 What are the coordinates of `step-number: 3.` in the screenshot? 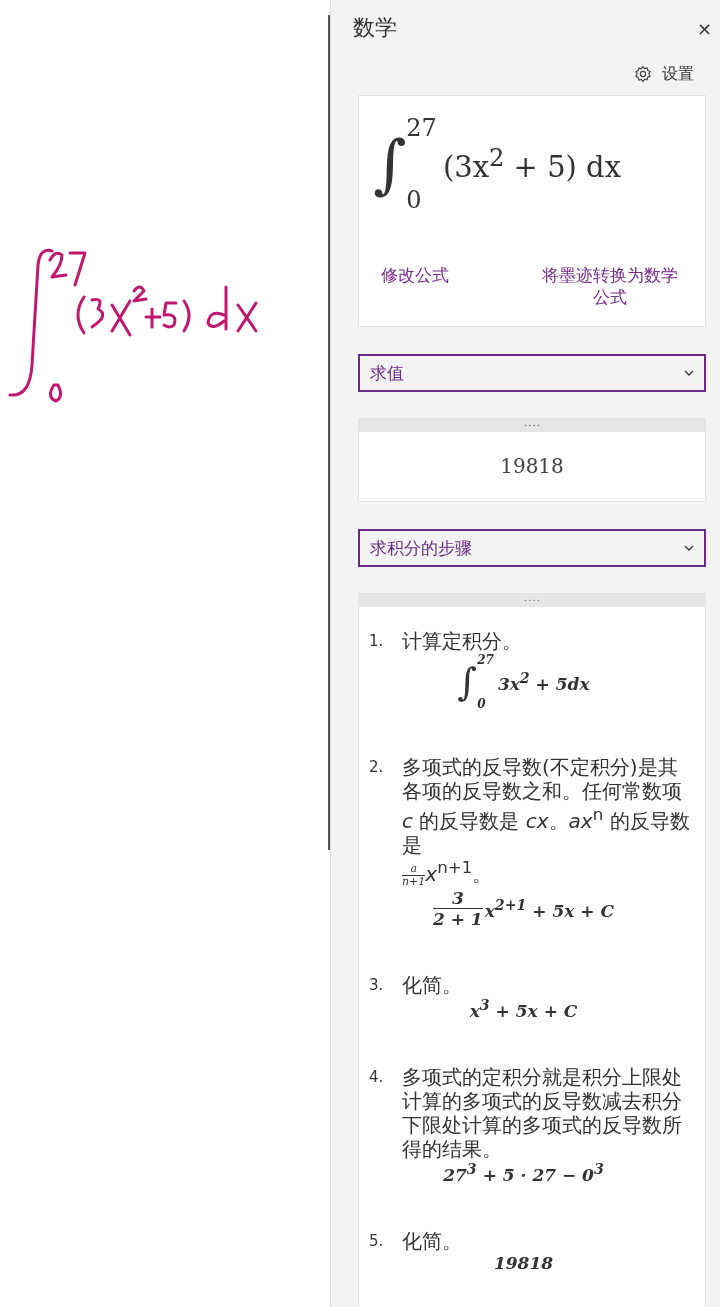 It's located at (377, 986).